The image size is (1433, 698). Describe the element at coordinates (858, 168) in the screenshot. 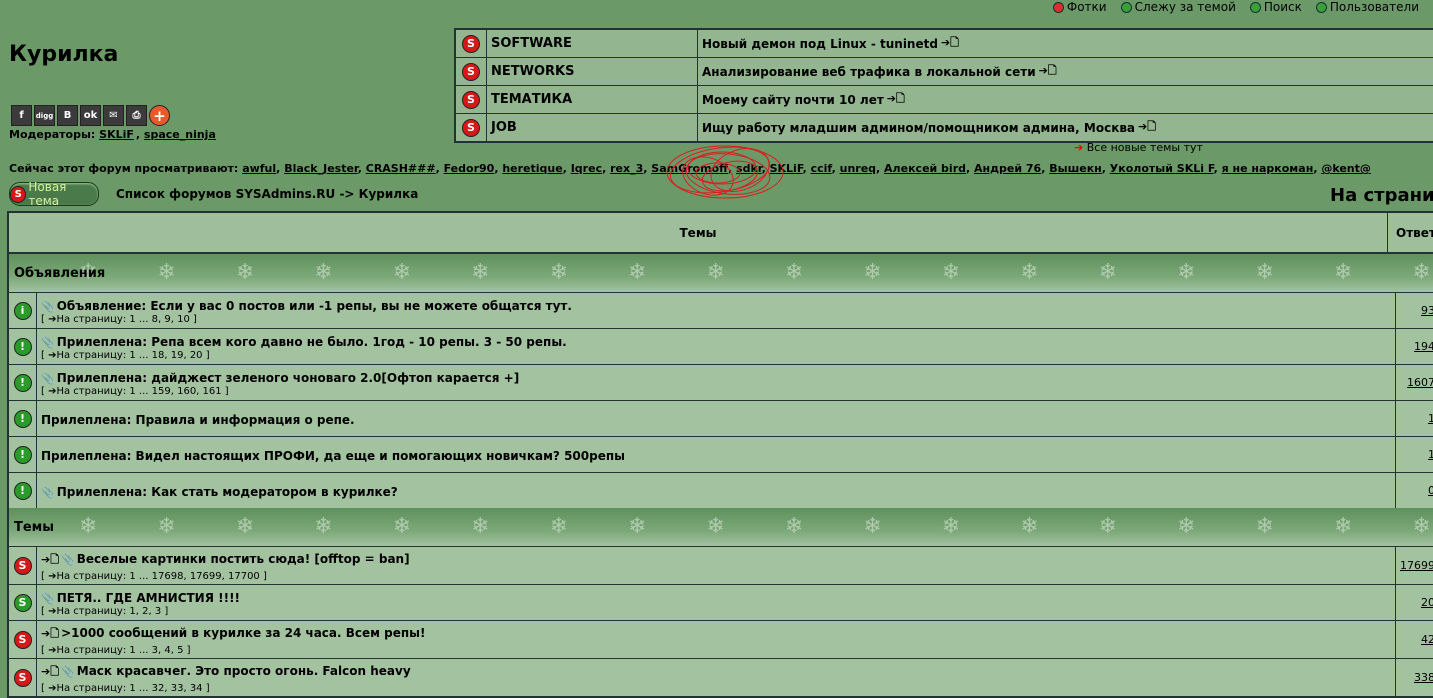

I see `viewer-link: unreq` at that location.